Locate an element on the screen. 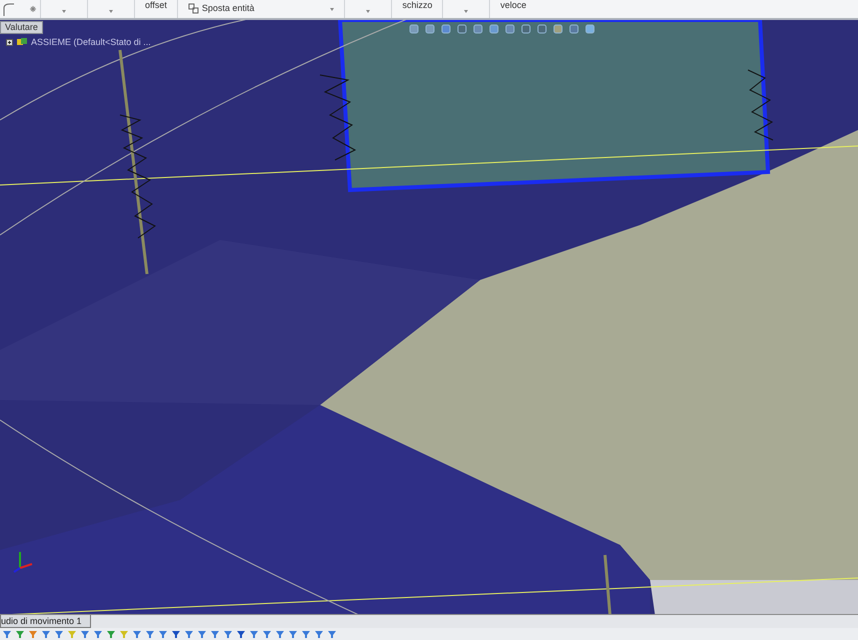 Image resolution: width=858 pixels, height=640 pixels. ribbon-label: Sposta entità is located at coordinates (228, 8).